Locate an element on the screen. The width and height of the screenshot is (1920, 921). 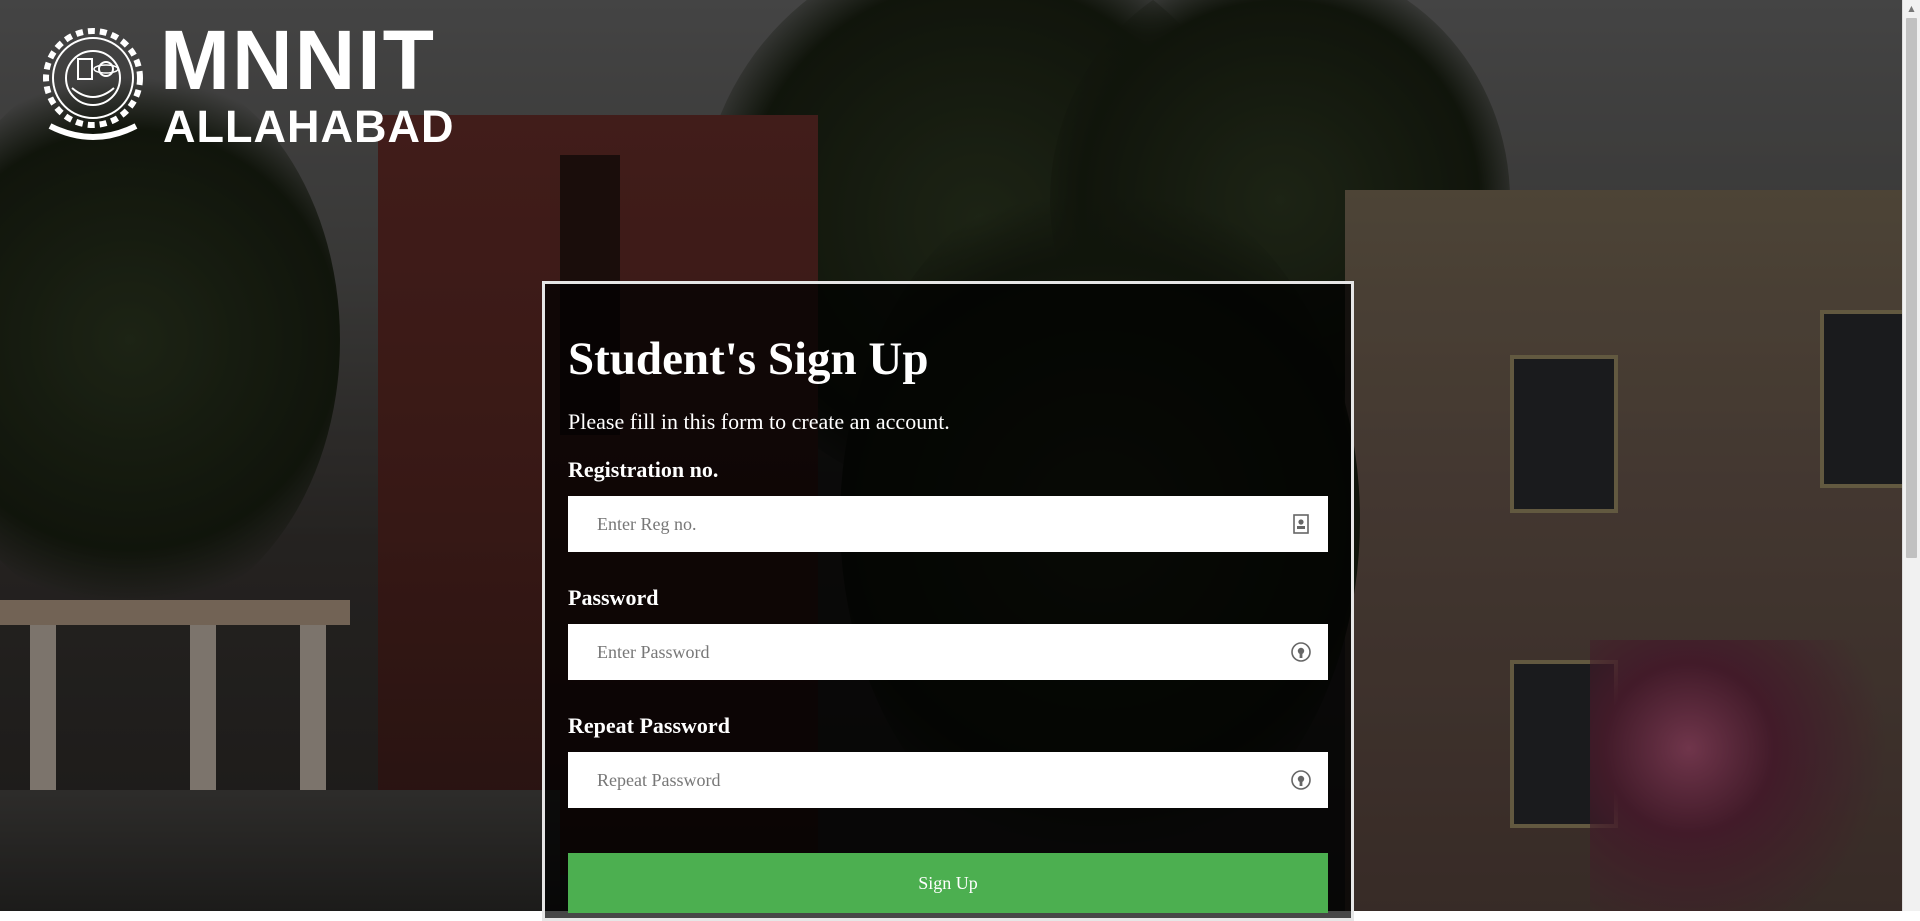
registration-label: Registration no. is located at coordinates (643, 469).